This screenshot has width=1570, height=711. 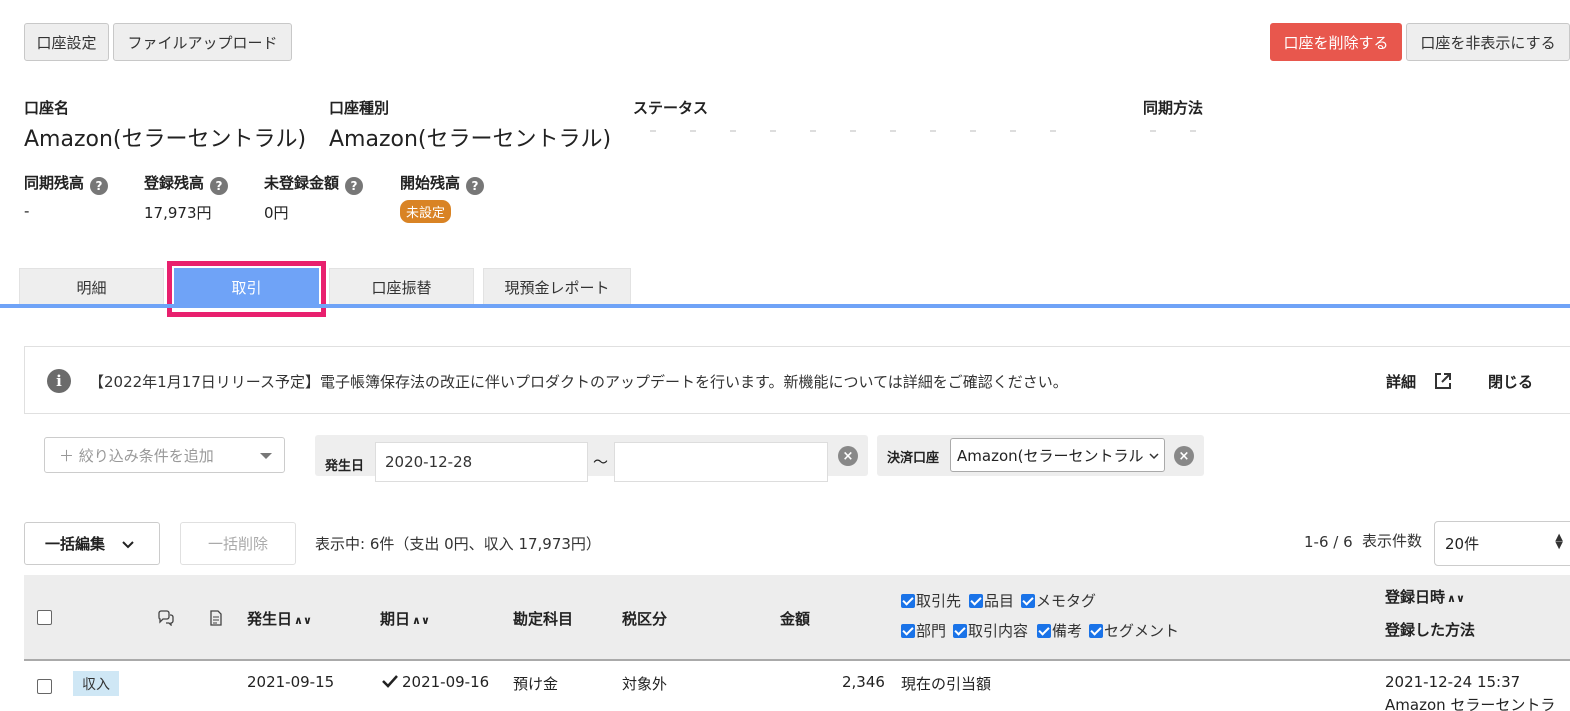 I want to click on account-type-label: 口座種別, so click(x=359, y=108).